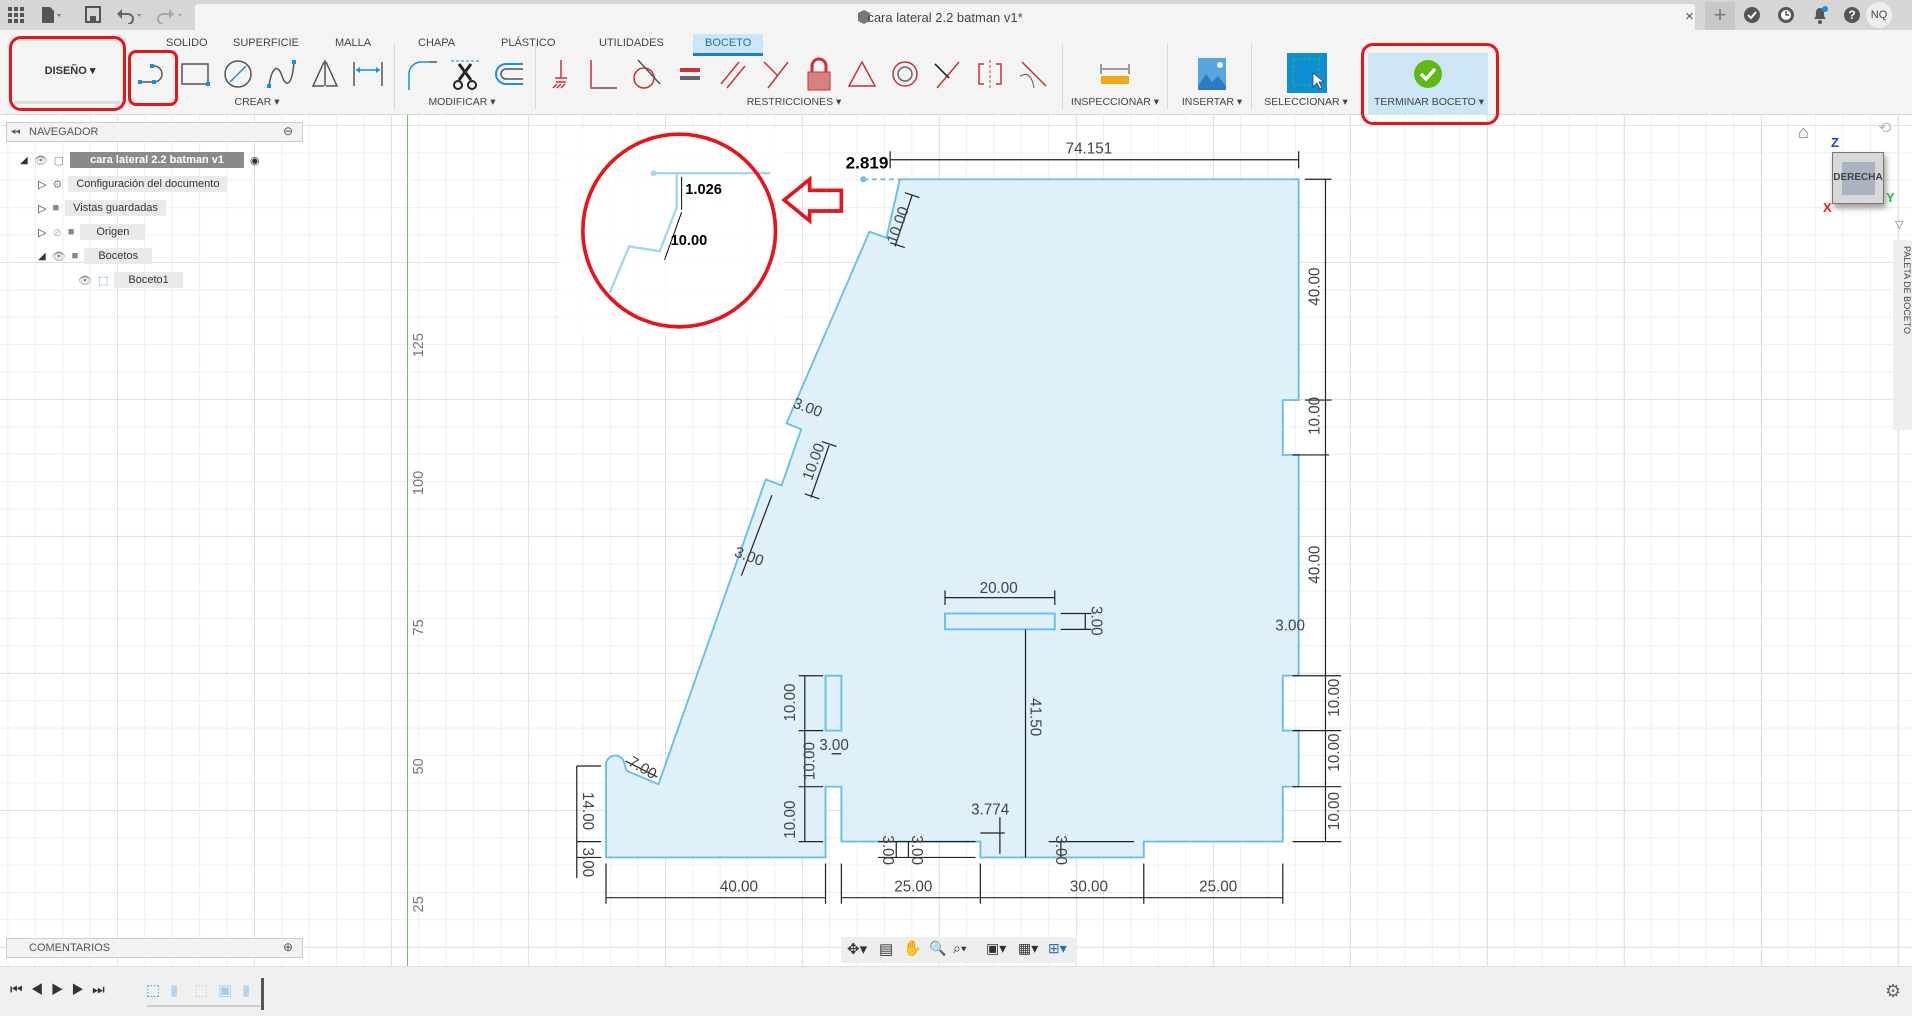  I want to click on trim-scissors-icon, so click(465, 74).